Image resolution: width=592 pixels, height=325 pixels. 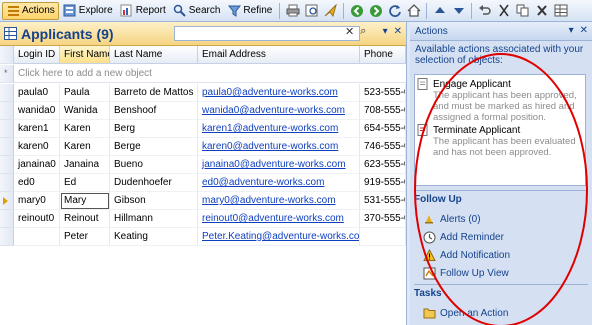 I want to click on cell-first-name: Peter, so click(x=85, y=237).